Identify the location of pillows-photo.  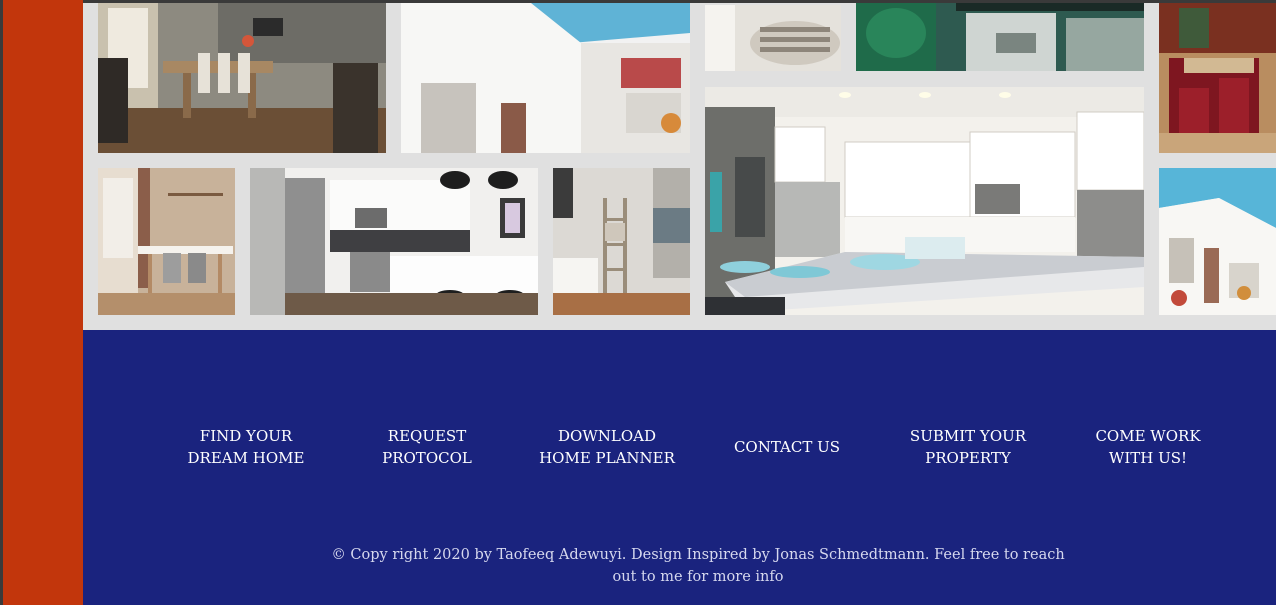
(773, 38).